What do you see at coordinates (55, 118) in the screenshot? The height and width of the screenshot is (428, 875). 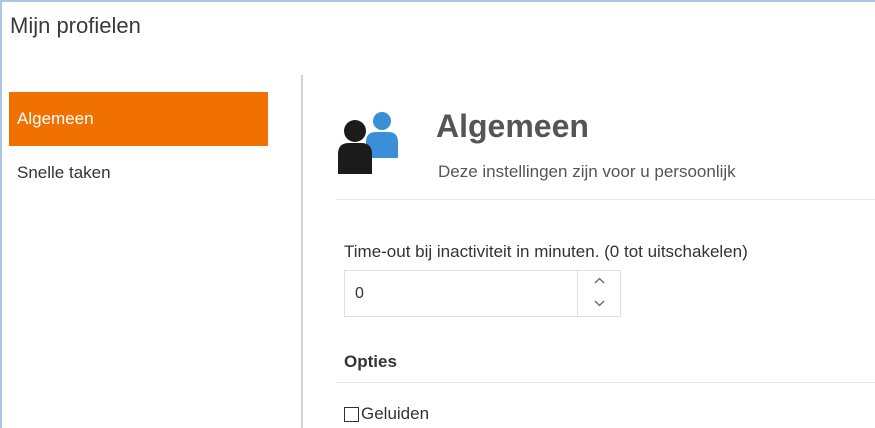 I see `sidebar-item-label: Algemeen` at bounding box center [55, 118].